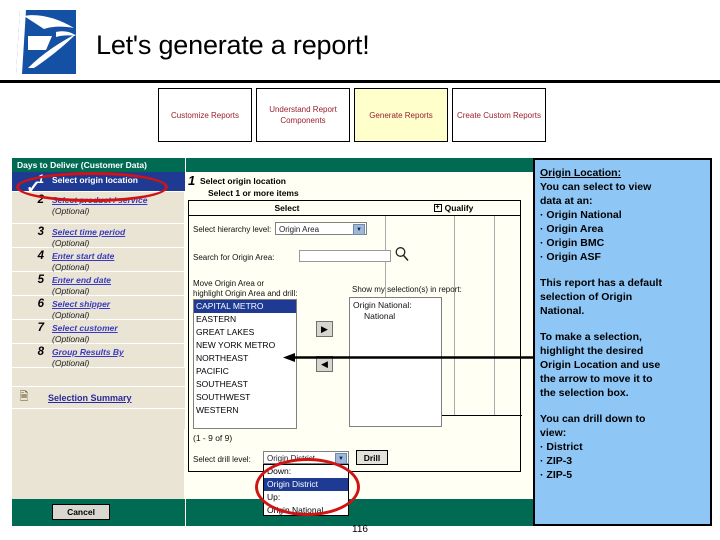  Describe the element at coordinates (359, 165) in the screenshot. I see `content-top-bar` at that location.